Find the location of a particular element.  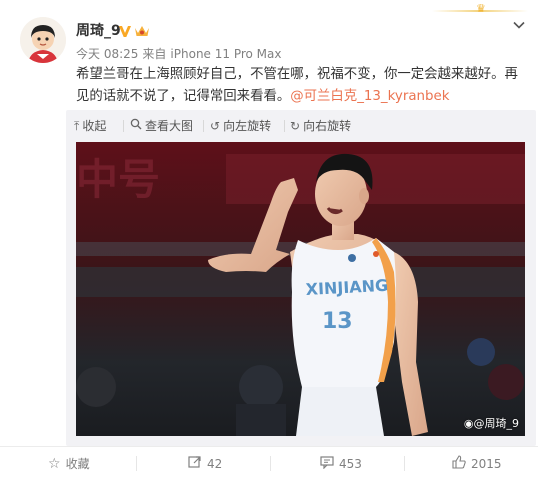

rotate-right-label: 向右旋转 is located at coordinates (327, 126).